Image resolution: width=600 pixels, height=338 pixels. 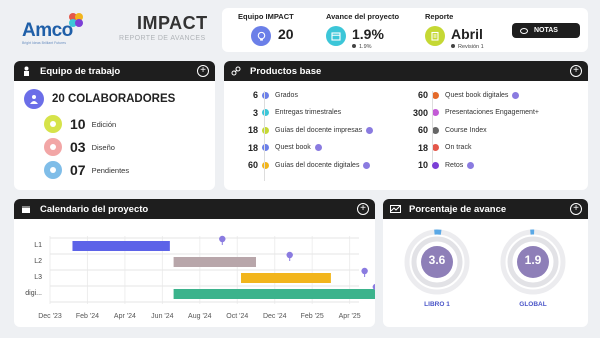 What do you see at coordinates (312, 316) in the screenshot?
I see `x-tick-label: Feb '25` at bounding box center [312, 316].